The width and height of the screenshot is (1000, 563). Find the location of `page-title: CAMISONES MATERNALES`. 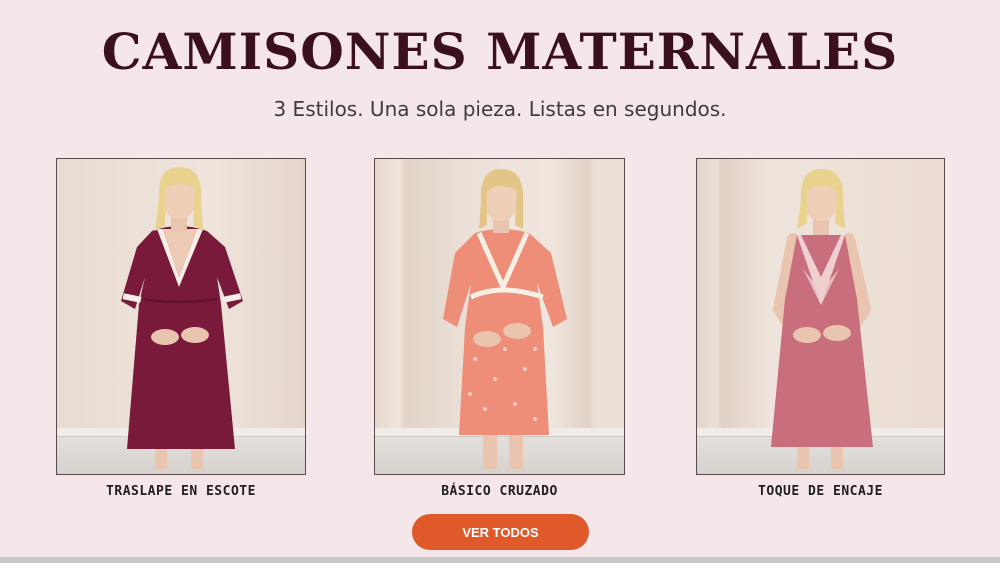

page-title: CAMISONES MATERNALES is located at coordinates (500, 51).